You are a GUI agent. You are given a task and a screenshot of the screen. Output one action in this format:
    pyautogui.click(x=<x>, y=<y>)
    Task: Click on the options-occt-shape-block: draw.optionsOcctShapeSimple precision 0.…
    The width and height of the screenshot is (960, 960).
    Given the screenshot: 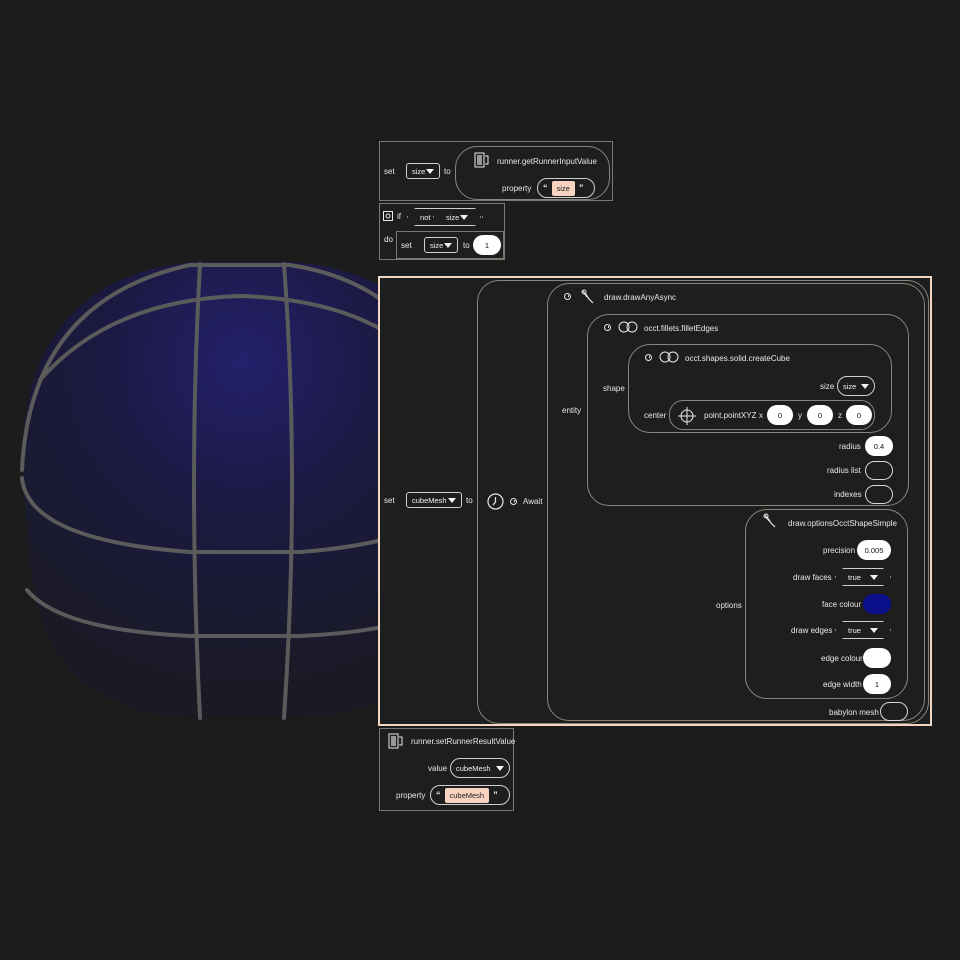 What is the action you would take?
    pyautogui.click(x=826, y=604)
    